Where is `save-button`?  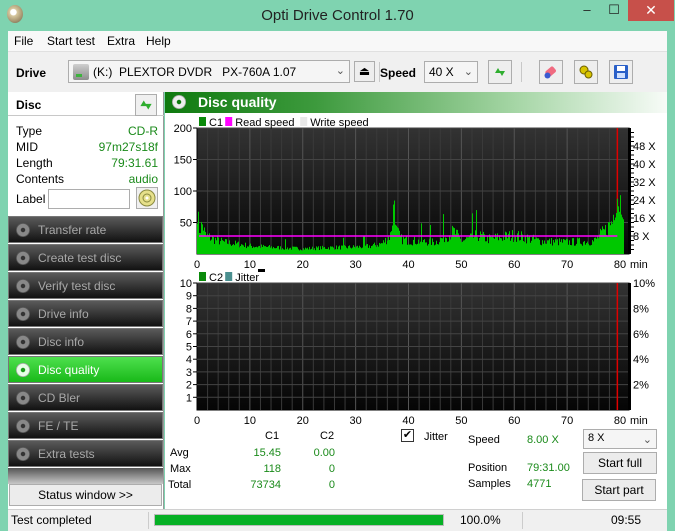 save-button is located at coordinates (621, 72).